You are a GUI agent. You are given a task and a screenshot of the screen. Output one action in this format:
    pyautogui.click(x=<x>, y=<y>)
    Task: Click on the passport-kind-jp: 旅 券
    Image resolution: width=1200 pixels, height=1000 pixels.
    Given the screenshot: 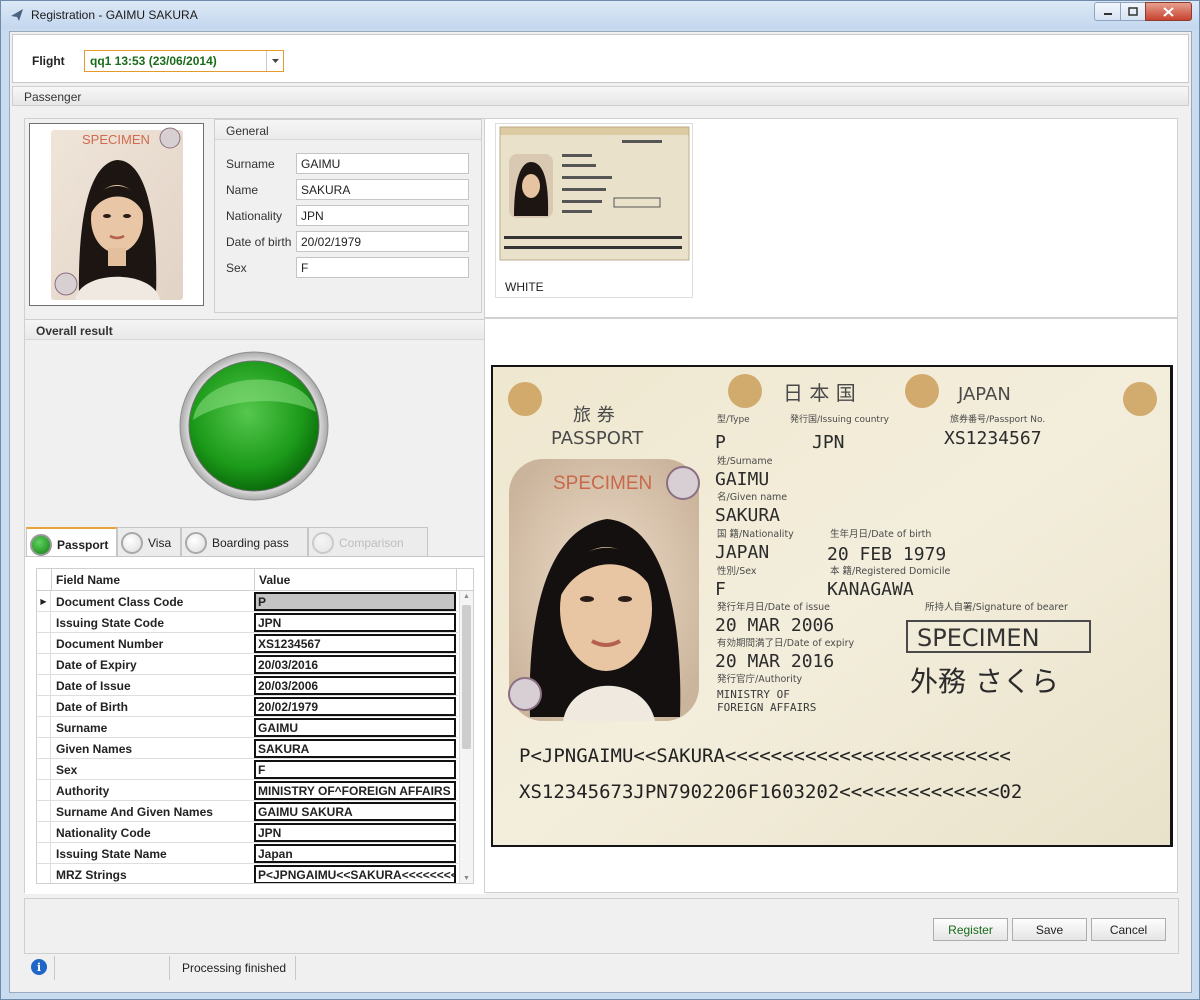 What is the action you would take?
    pyautogui.click(x=594, y=415)
    